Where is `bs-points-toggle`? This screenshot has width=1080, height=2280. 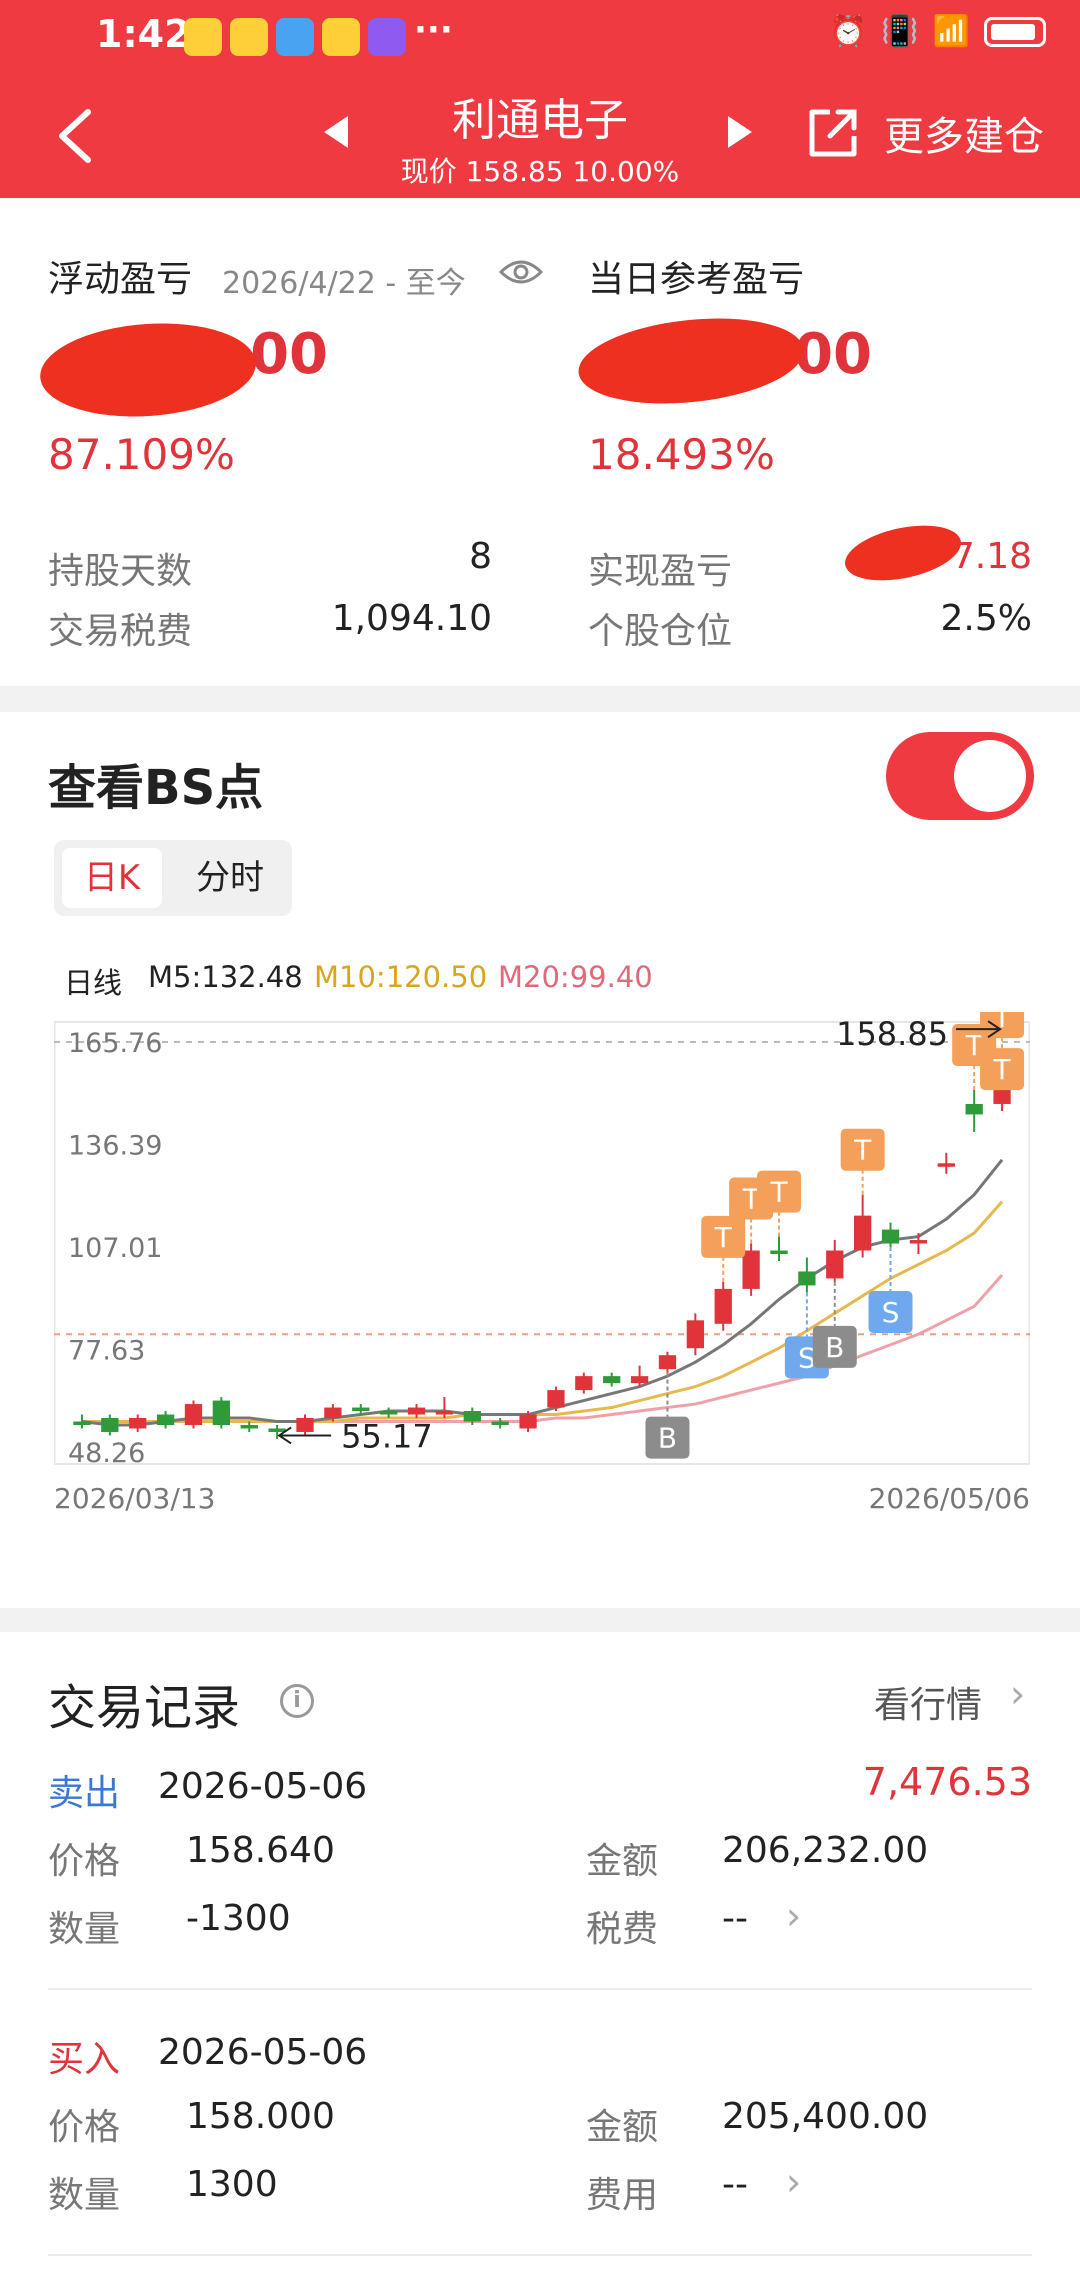
bs-points-toggle is located at coordinates (960, 776).